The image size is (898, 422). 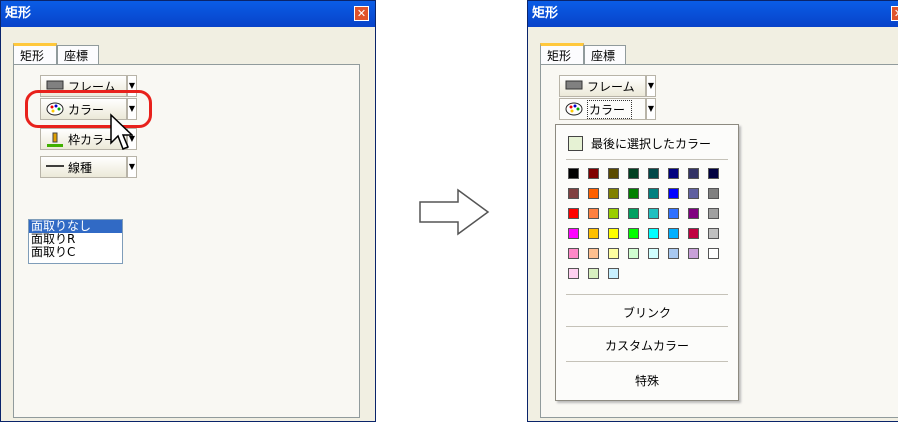 I want to click on mouse-cursor-icon, so click(x=121, y=131).